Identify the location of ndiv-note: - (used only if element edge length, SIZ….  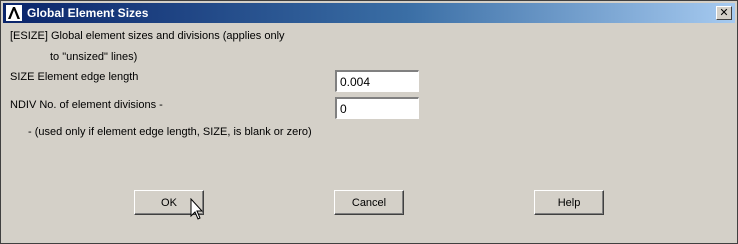
(170, 132).